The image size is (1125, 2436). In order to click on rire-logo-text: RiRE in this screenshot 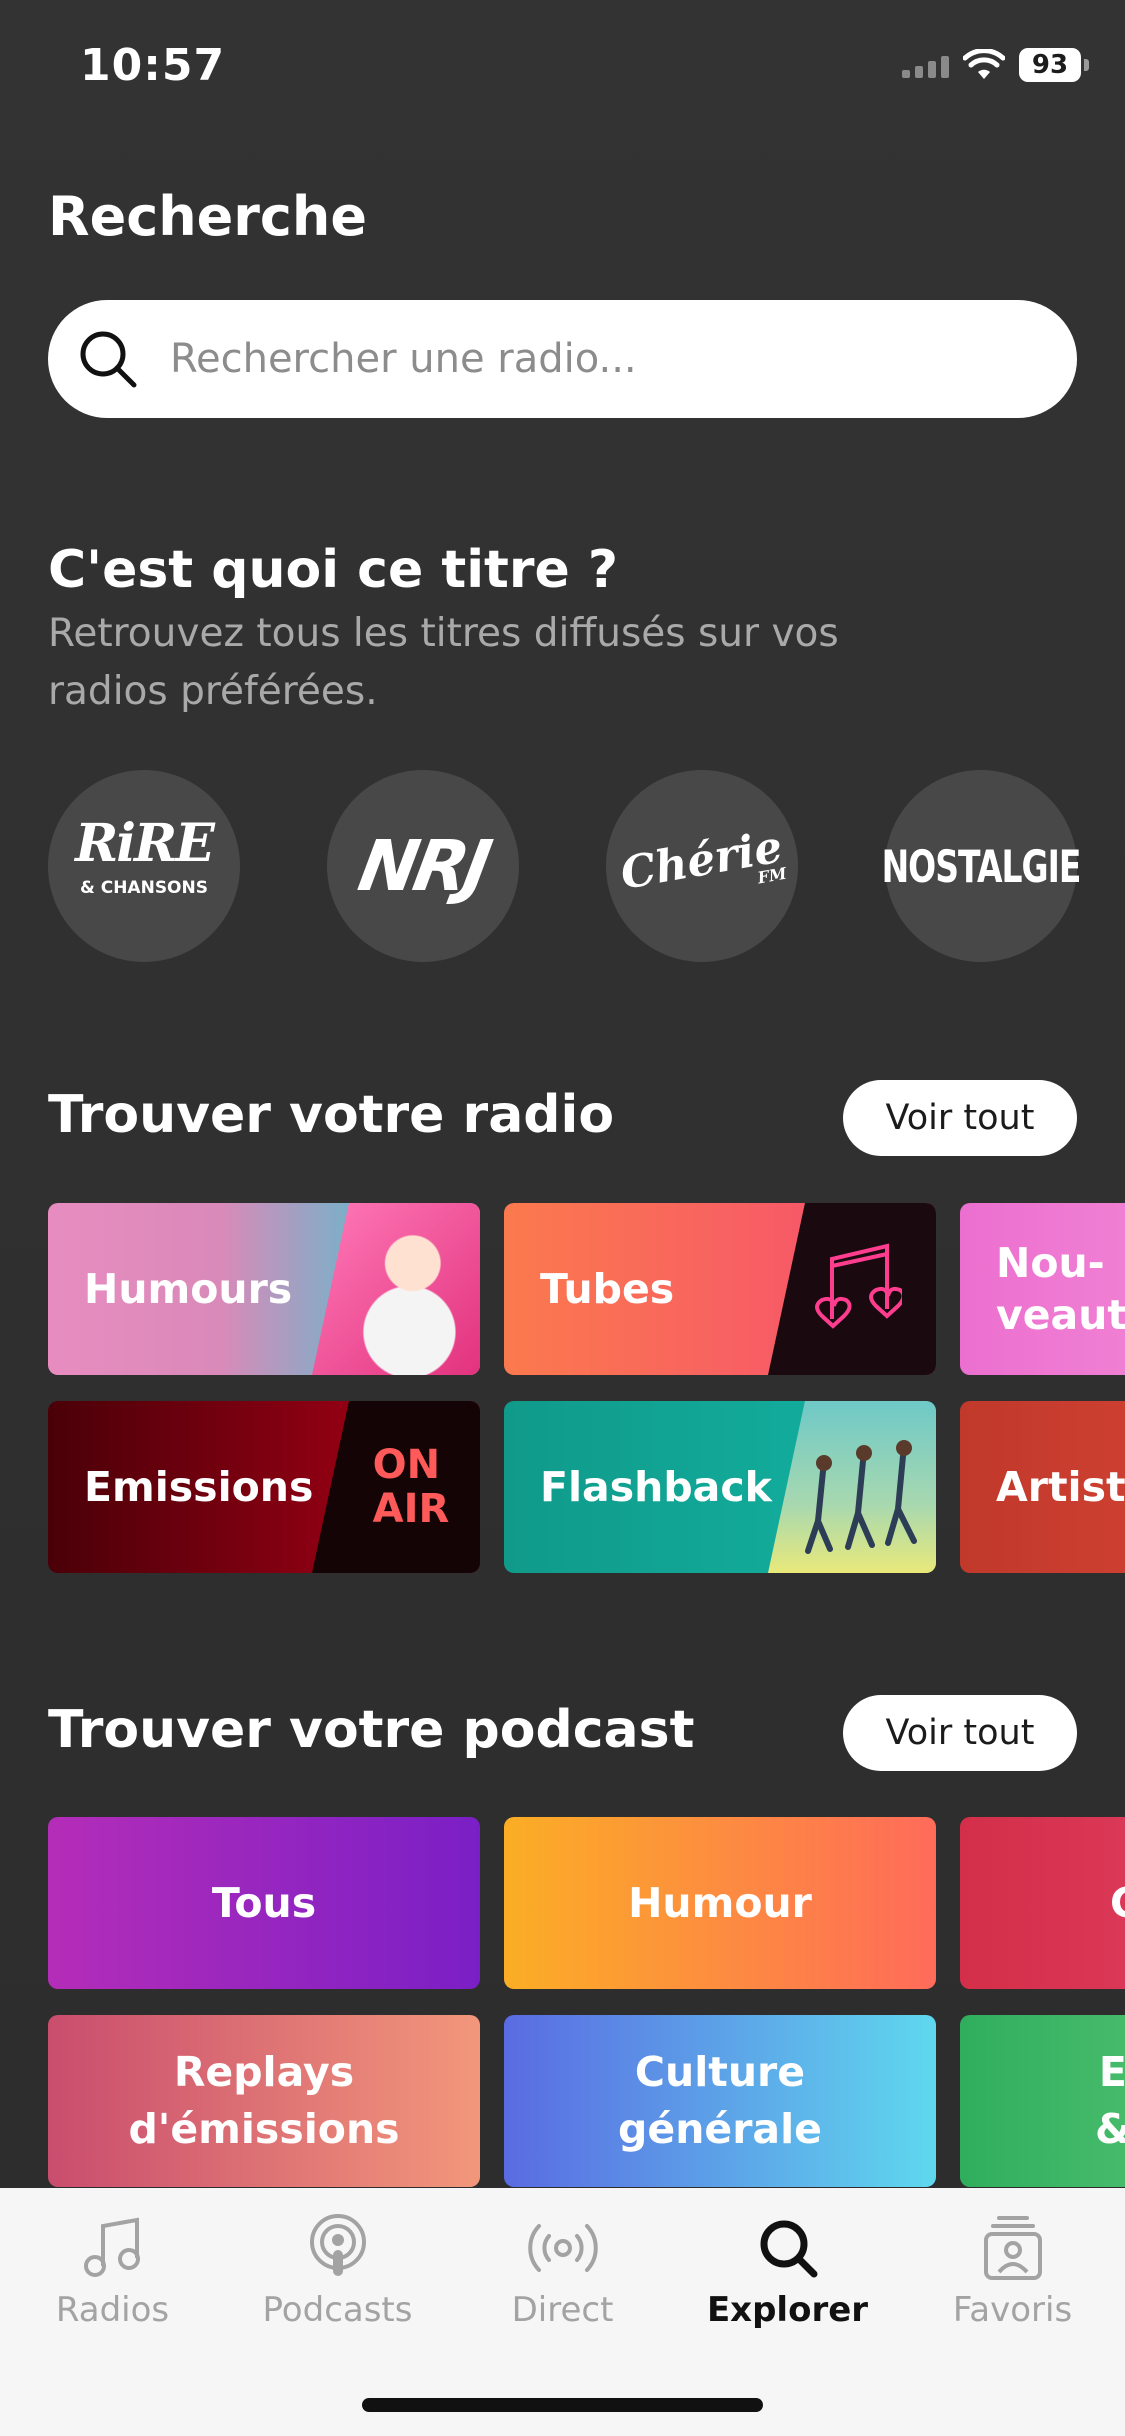, I will do `click(145, 843)`.